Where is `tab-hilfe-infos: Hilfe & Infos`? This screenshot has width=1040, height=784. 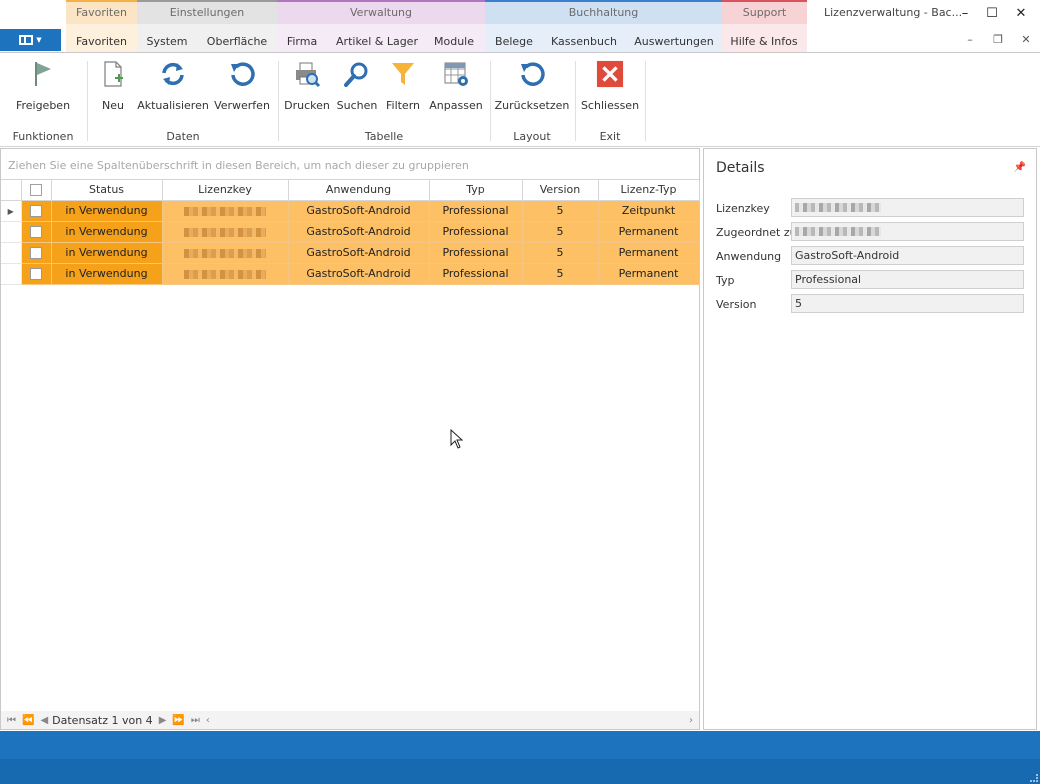
tab-hilfe-infos: Hilfe & Infos is located at coordinates (764, 41).